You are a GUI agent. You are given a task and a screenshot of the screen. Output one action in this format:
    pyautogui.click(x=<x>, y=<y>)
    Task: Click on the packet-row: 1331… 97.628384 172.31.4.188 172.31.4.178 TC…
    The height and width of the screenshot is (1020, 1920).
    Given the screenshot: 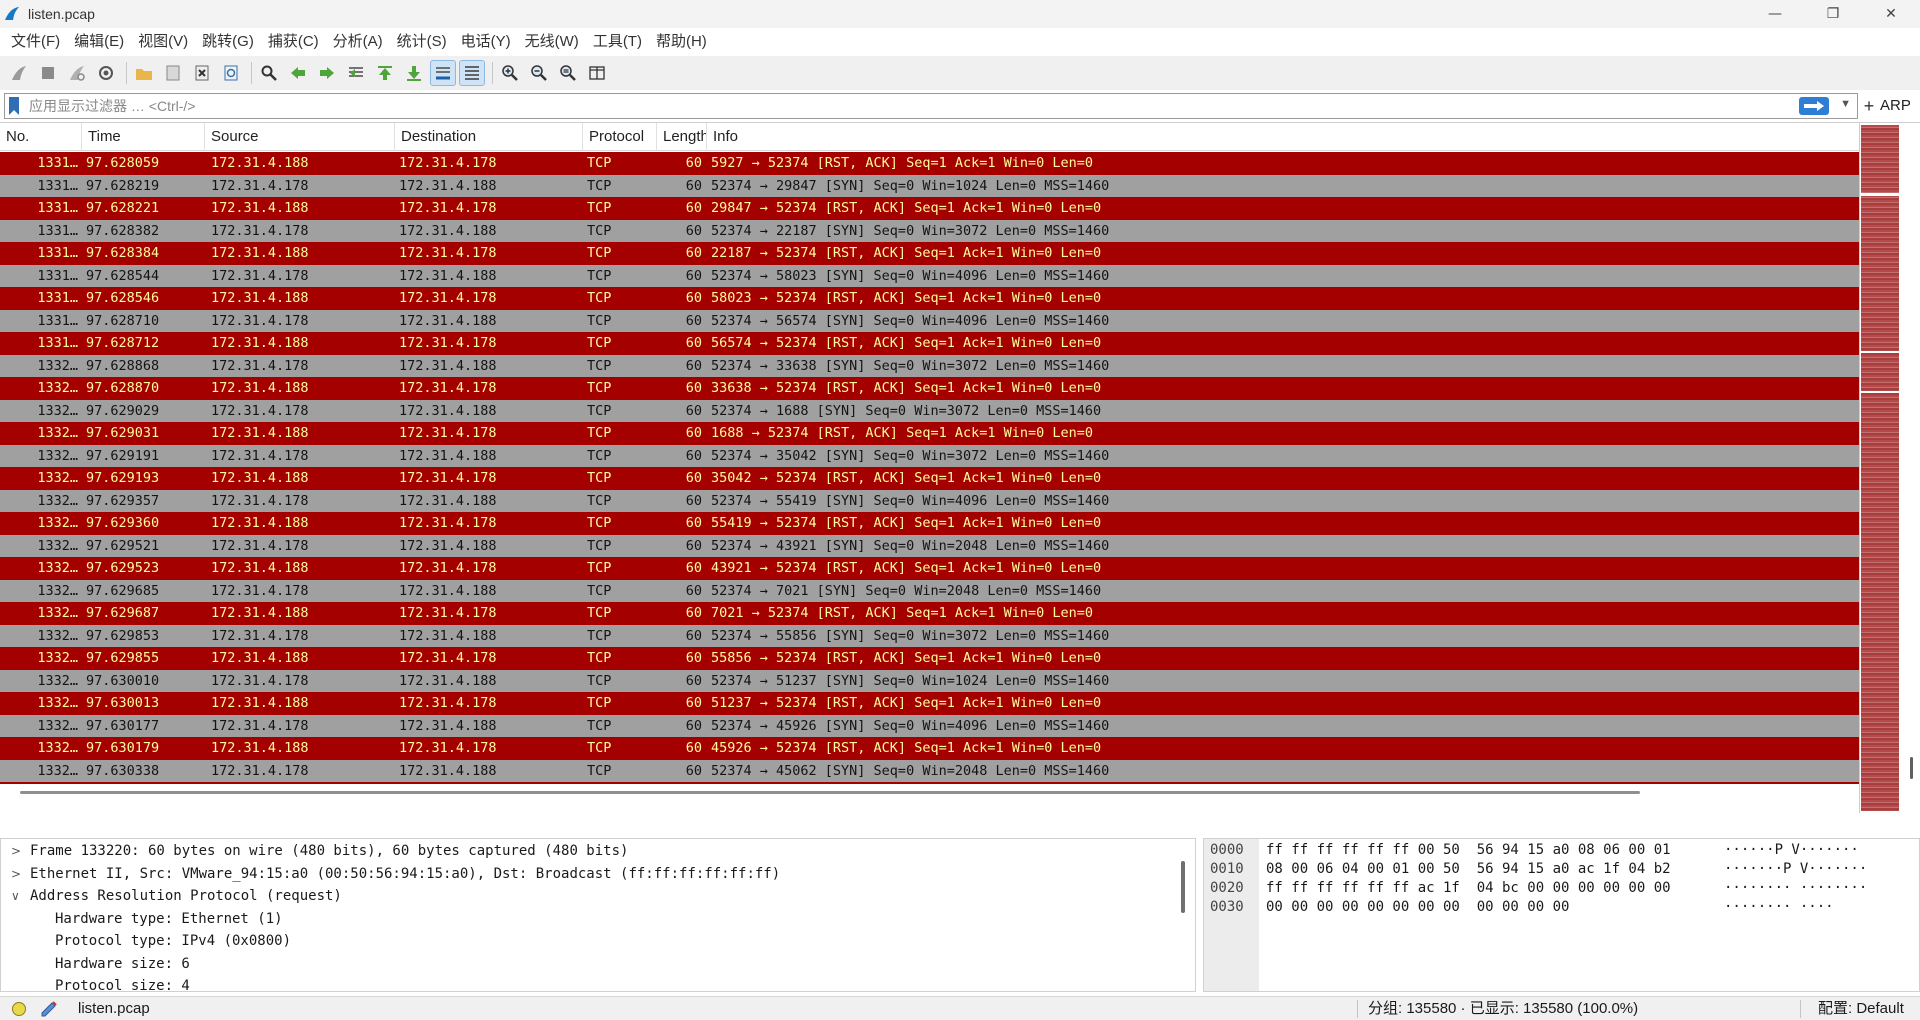 What is the action you would take?
    pyautogui.click(x=929, y=253)
    